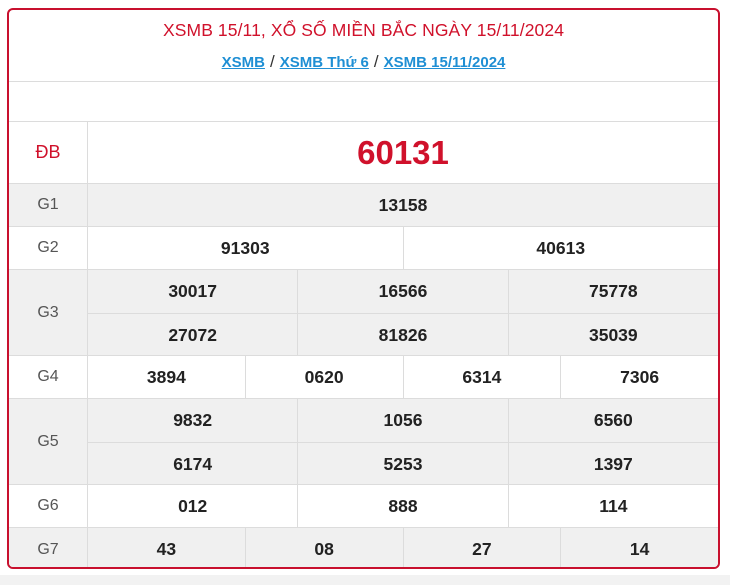  What do you see at coordinates (48, 248) in the screenshot?
I see `prize-label-g2: G2` at bounding box center [48, 248].